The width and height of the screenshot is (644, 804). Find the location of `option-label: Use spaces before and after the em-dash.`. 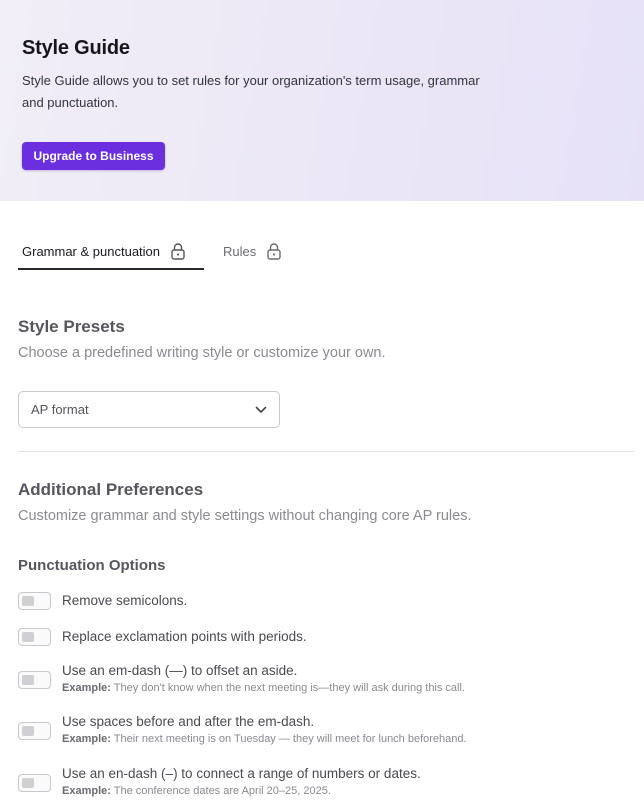

option-label: Use spaces before and after the em-dash. is located at coordinates (188, 721).